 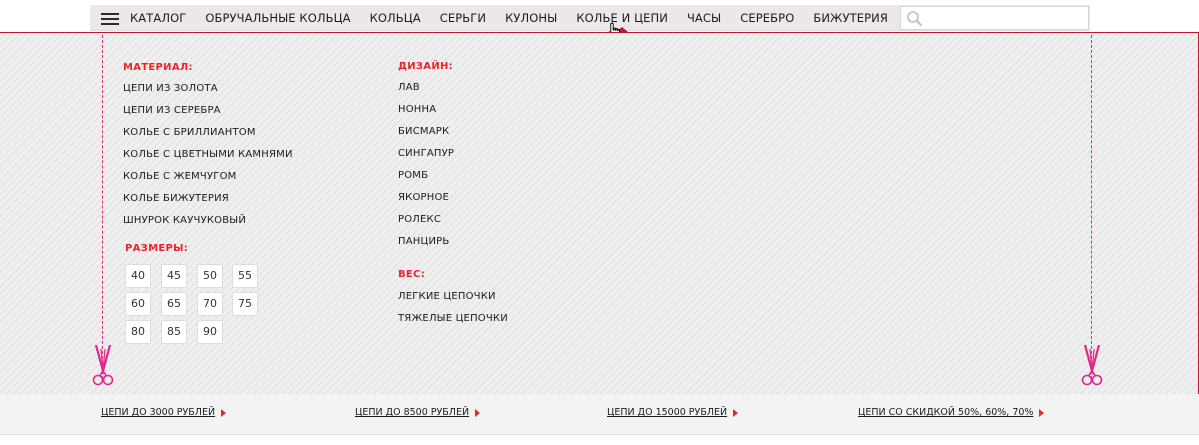 What do you see at coordinates (426, 158) in the screenshot?
I see `design-item-singapur: СИНГАПУР` at bounding box center [426, 158].